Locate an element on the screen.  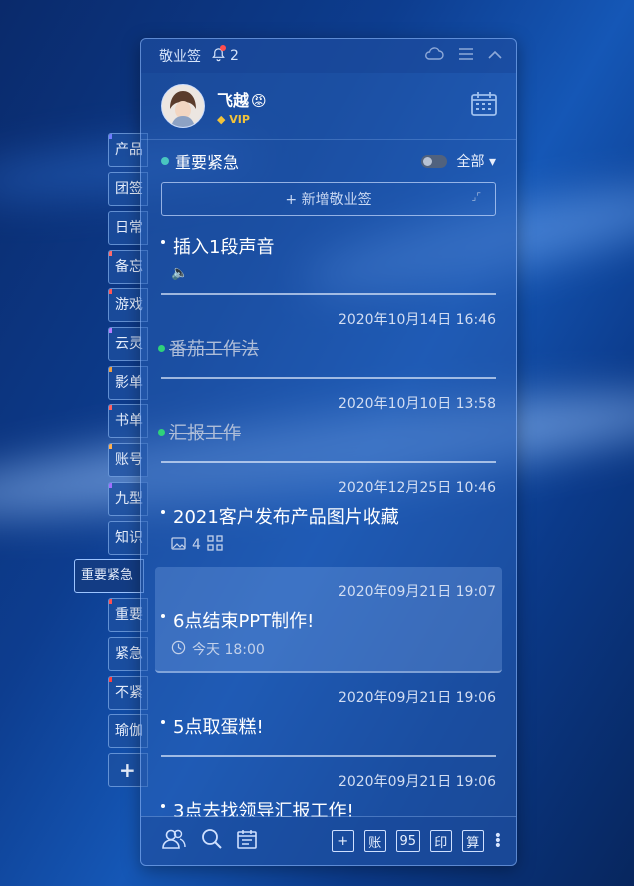
tab-label: 九型 is located at coordinates (129, 499).